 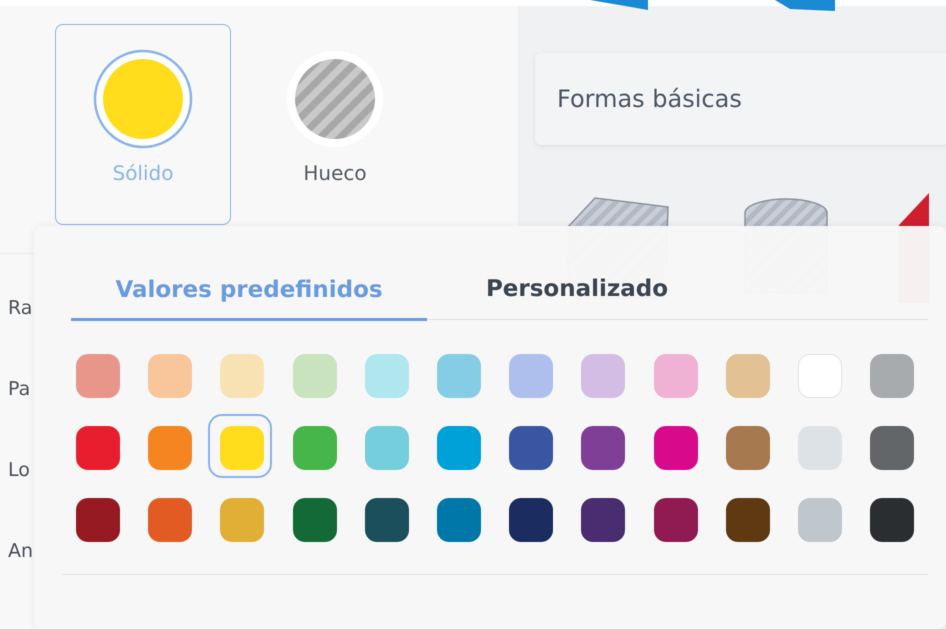 What do you see at coordinates (335, 173) in the screenshot?
I see `option-label: Hueco` at bounding box center [335, 173].